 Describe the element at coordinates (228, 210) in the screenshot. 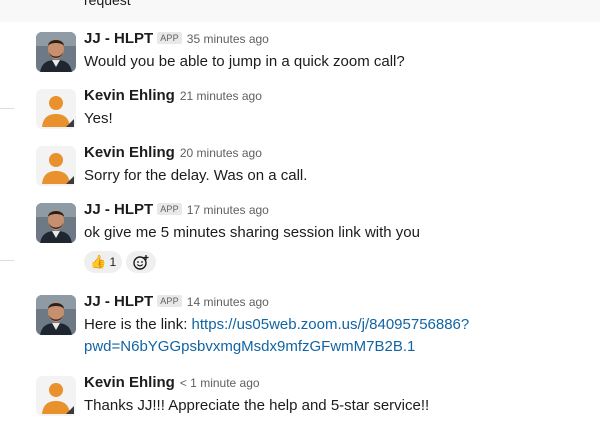

I see `timestamp: 17 minutes ago` at that location.